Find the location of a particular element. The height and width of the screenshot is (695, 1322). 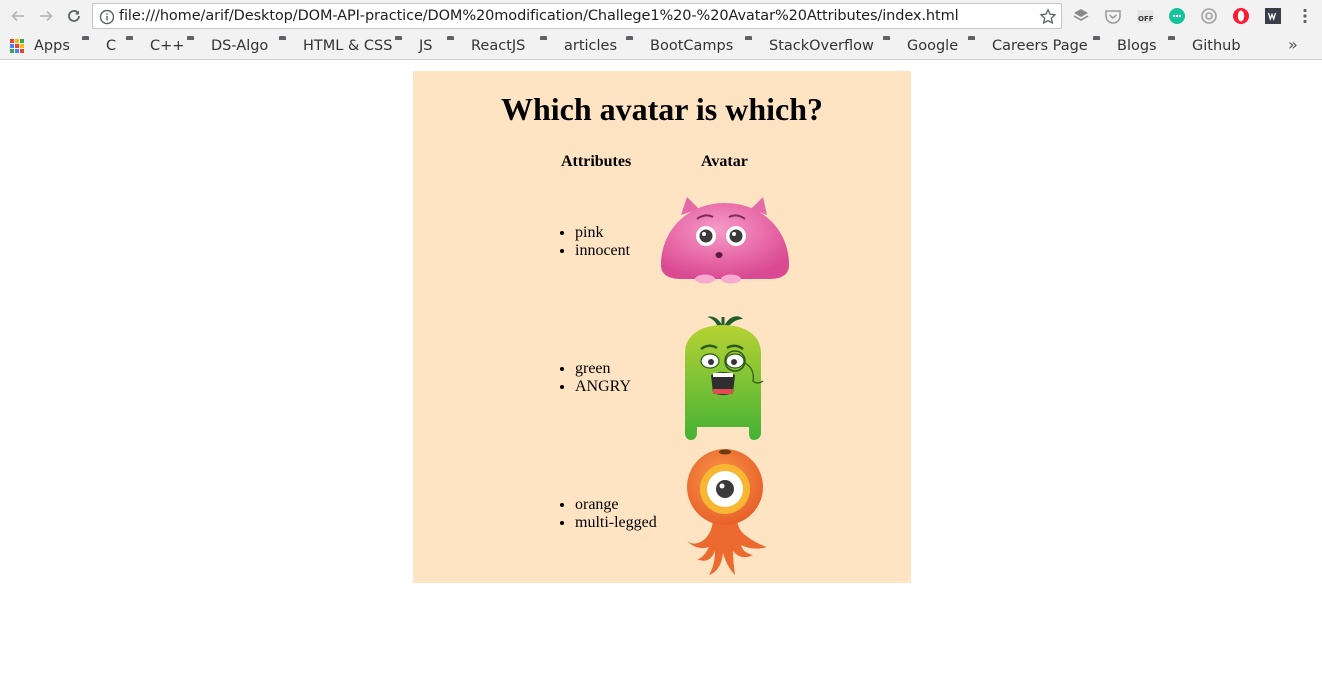

info-icon is located at coordinates (107, 17).